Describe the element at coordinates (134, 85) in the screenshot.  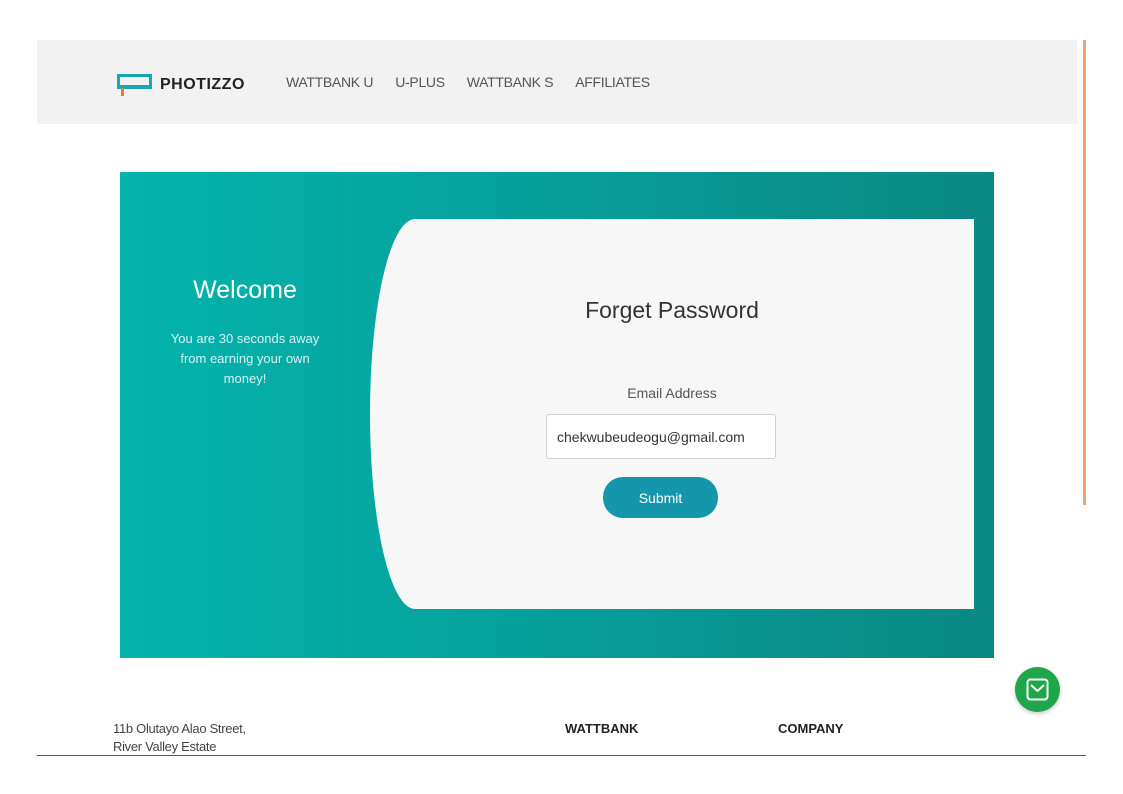
I see `photizzo-logo-icon` at that location.